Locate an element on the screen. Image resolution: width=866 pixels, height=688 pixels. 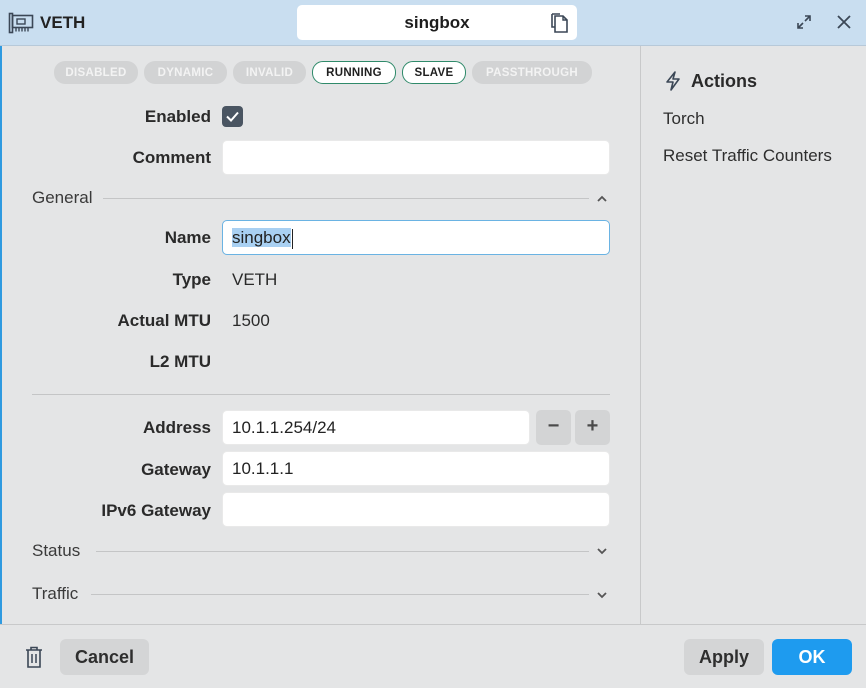
add-address-button: + is located at coordinates (592, 427).